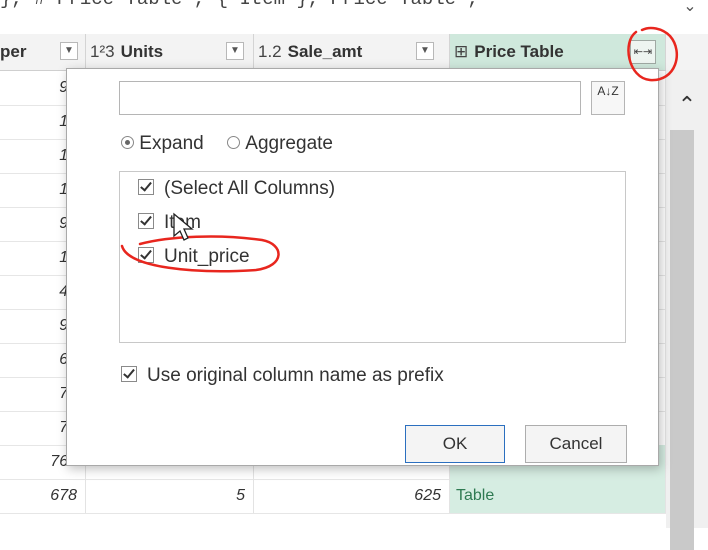 The width and height of the screenshot is (708, 550). What do you see at coordinates (207, 256) in the screenshot?
I see `checkbox-label: Unit_price` at bounding box center [207, 256].